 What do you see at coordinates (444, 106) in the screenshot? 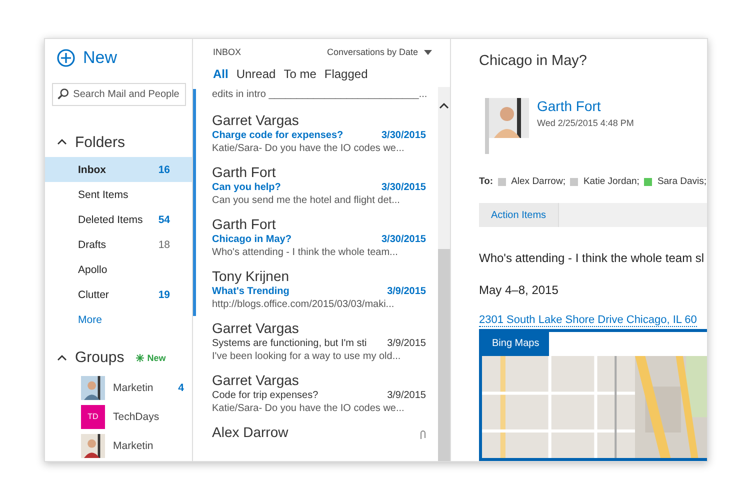
I see `scroll-up-icon` at bounding box center [444, 106].